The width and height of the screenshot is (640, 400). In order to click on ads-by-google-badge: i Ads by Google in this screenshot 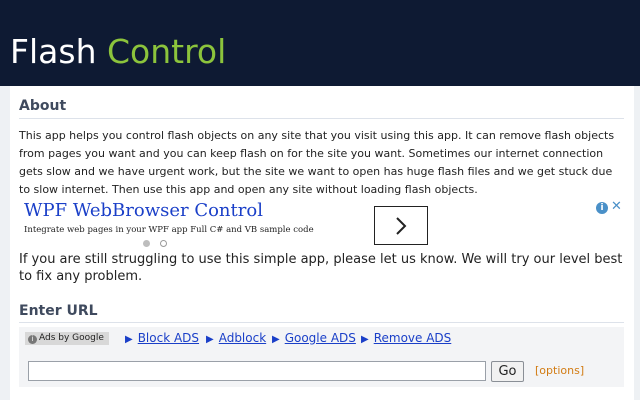, I will do `click(67, 338)`.